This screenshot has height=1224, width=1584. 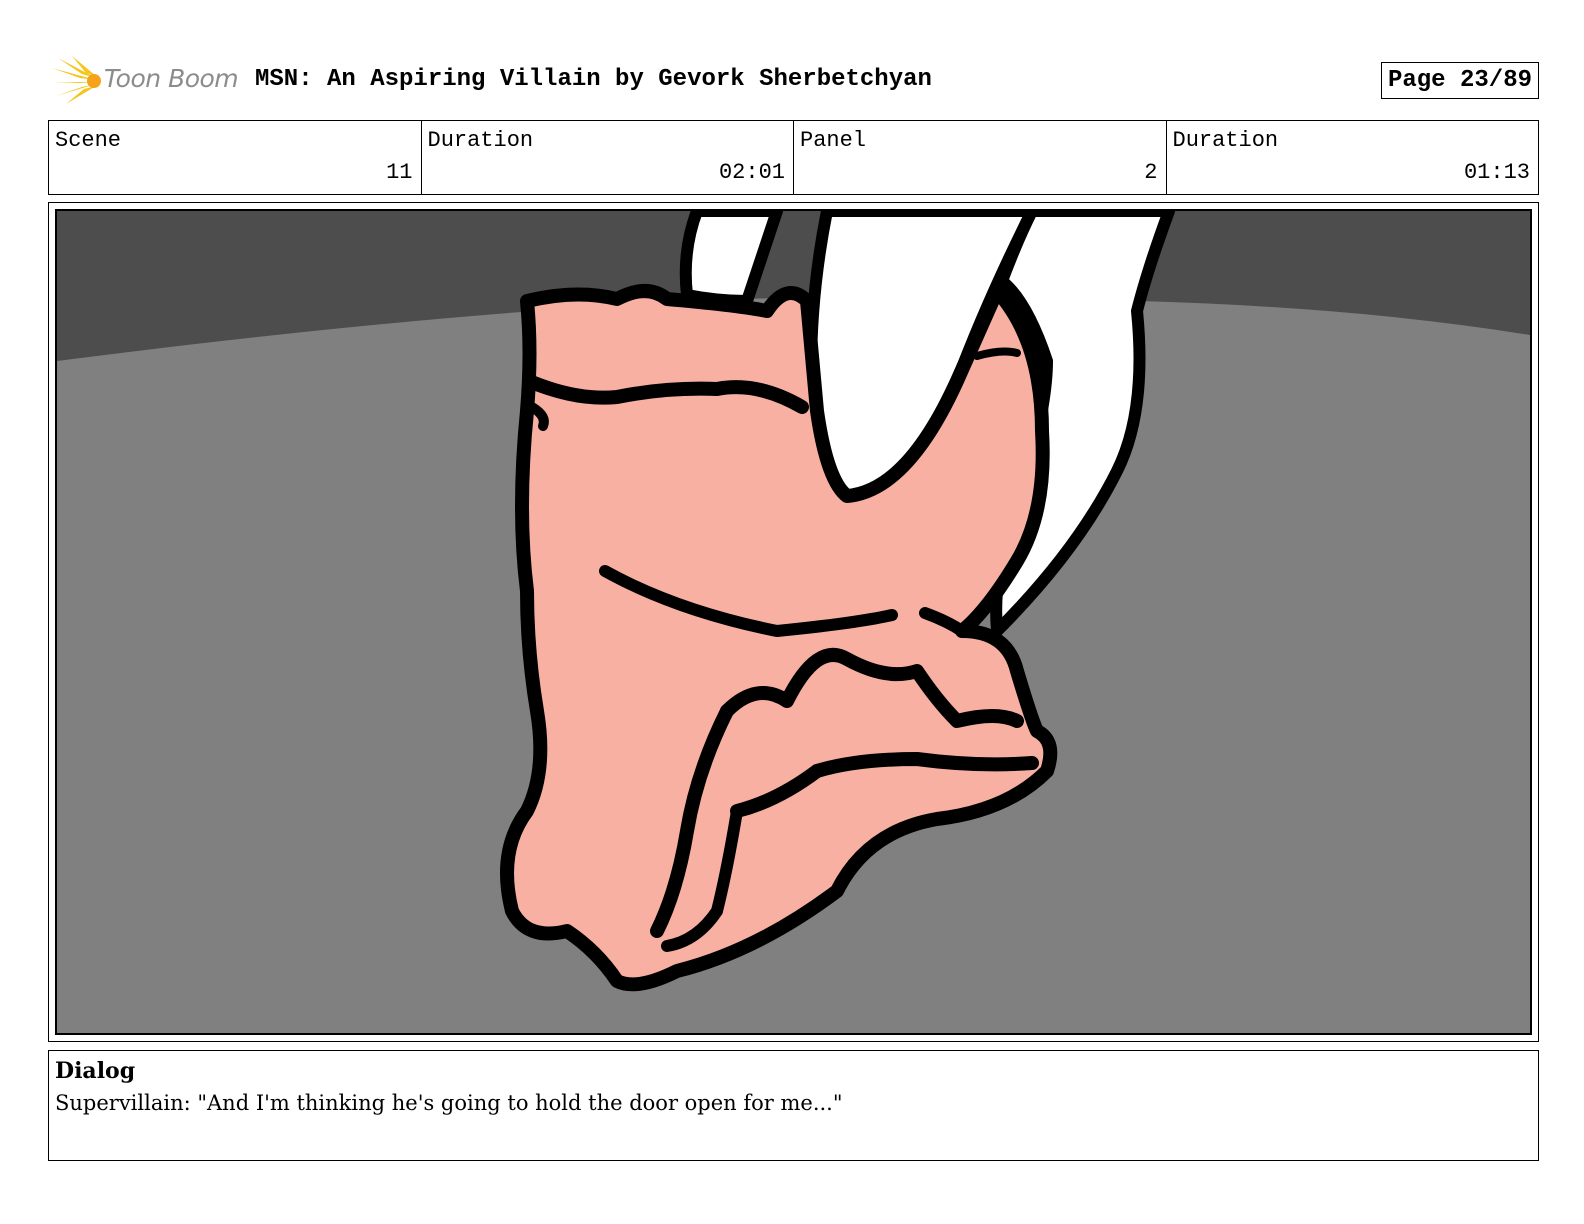 I want to click on panel-duration-value: 01:13, so click(x=1496, y=172).